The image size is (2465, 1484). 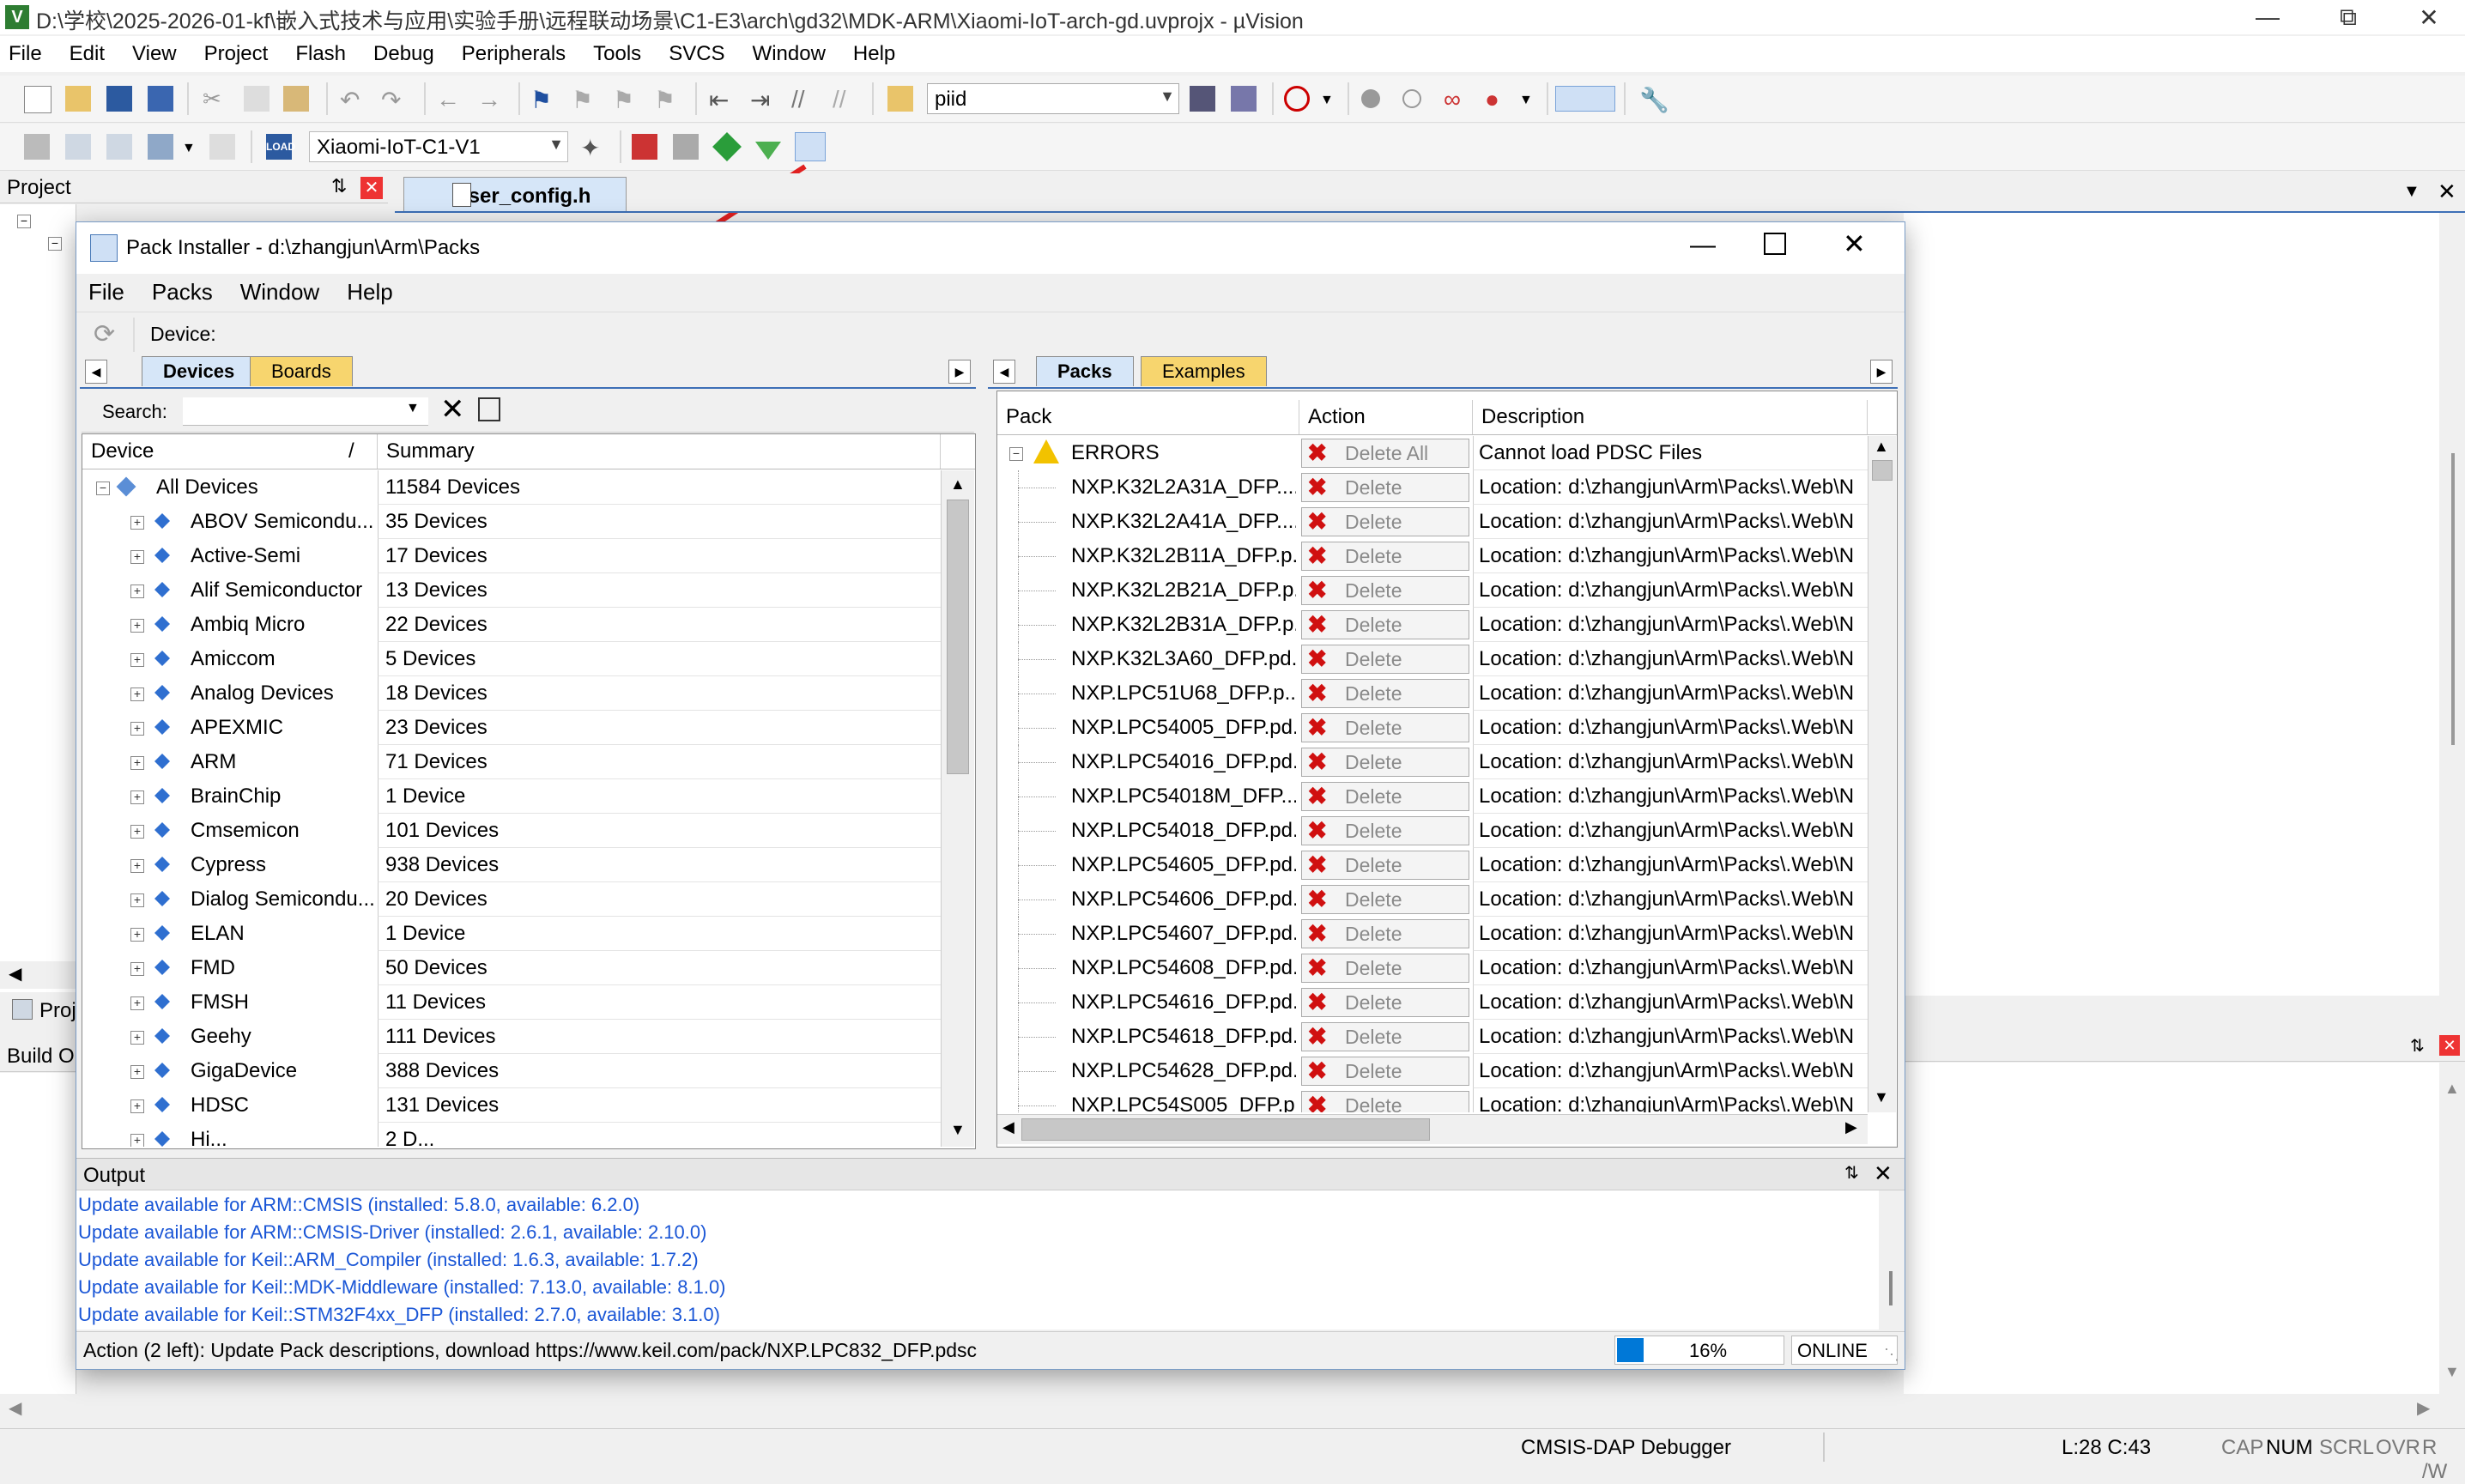 What do you see at coordinates (449, 99) in the screenshot?
I see `nav-back-icon: ←` at bounding box center [449, 99].